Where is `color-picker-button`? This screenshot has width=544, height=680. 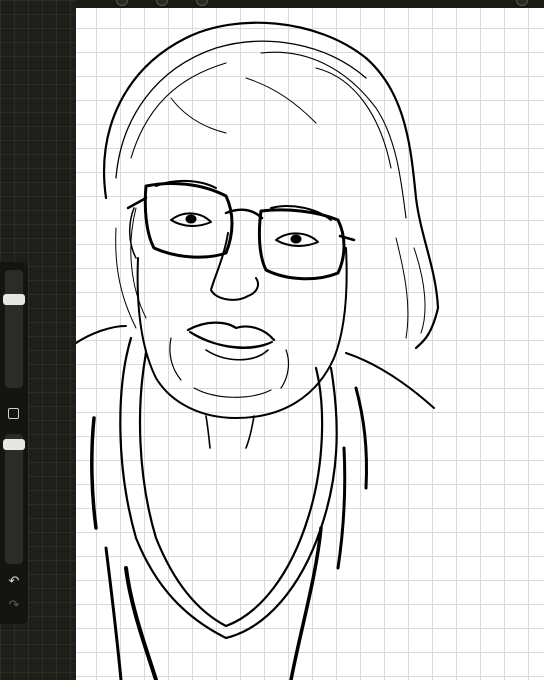
color-picker-button is located at coordinates (522, 3).